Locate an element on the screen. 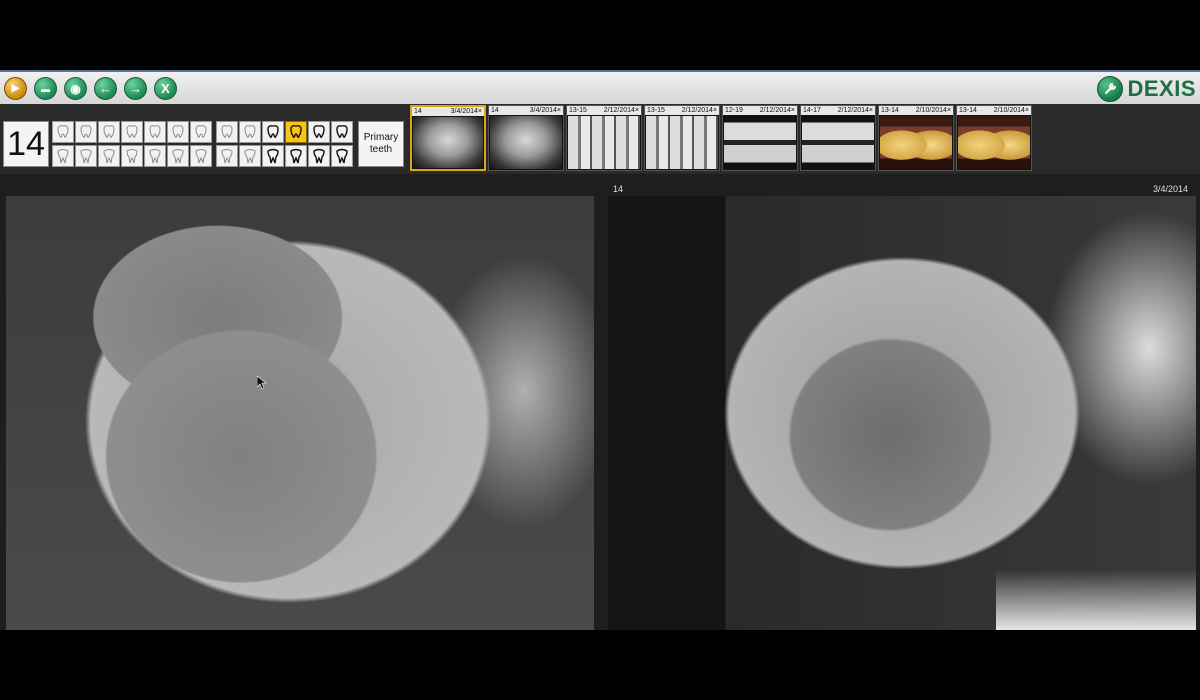 The width and height of the screenshot is (1200, 700). image-thumbnail: 14-17 2/12/2014× is located at coordinates (838, 138).